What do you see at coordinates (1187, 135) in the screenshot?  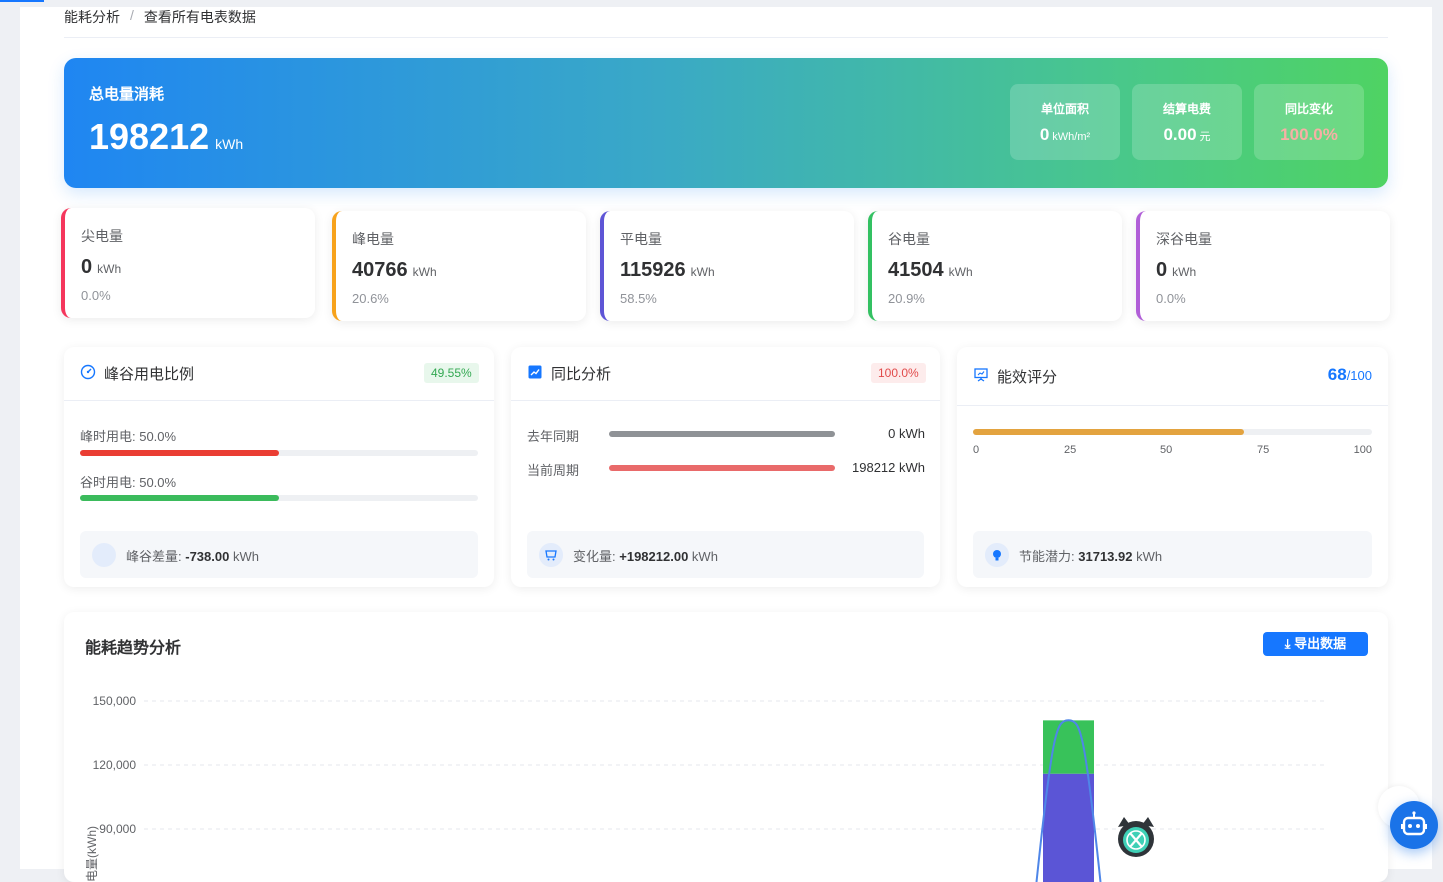 I see `settlement-fee-value: 0.00 元` at bounding box center [1187, 135].